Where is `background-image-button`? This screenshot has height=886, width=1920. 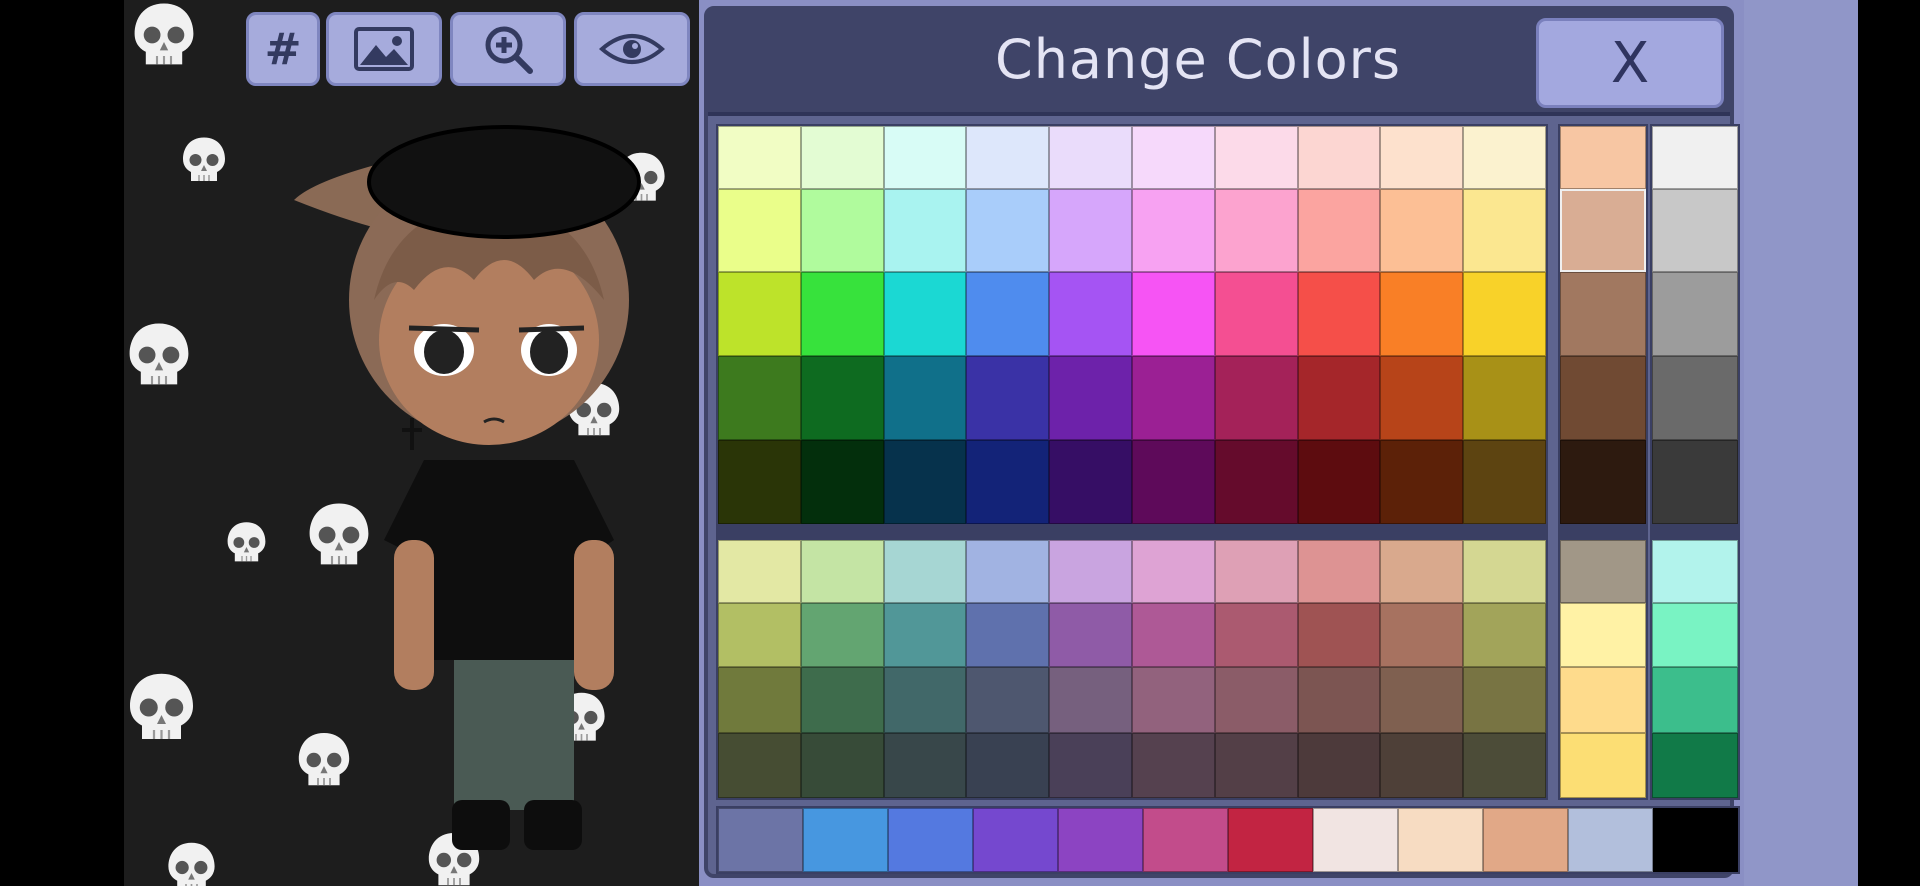
background-image-button is located at coordinates (384, 49).